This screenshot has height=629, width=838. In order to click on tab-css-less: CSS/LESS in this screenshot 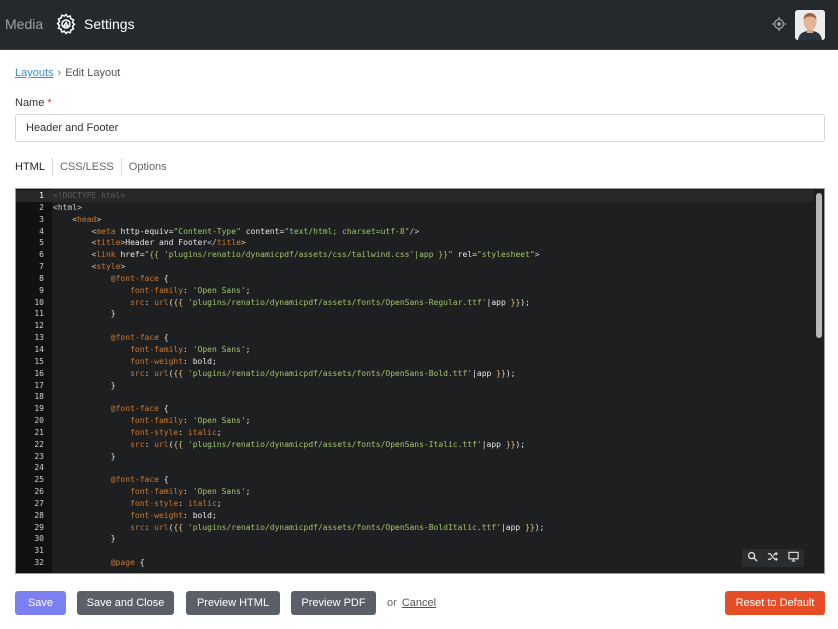, I will do `click(86, 167)`.